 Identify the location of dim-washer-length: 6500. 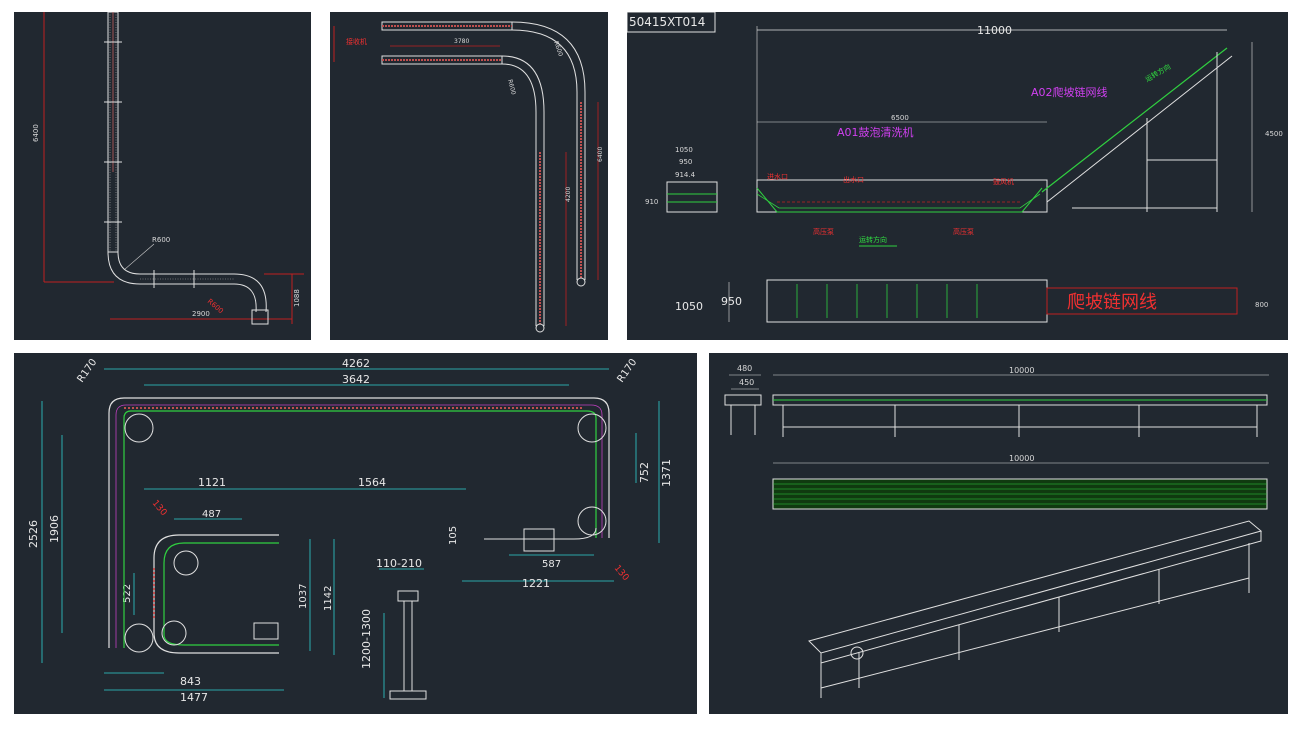
(900, 118).